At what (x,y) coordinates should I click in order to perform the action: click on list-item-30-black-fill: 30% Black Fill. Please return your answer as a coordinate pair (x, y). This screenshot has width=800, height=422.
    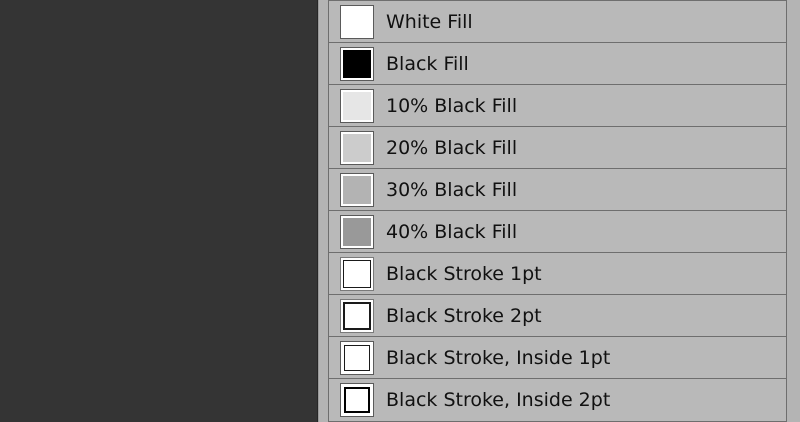
    Looking at the image, I should click on (557, 190).